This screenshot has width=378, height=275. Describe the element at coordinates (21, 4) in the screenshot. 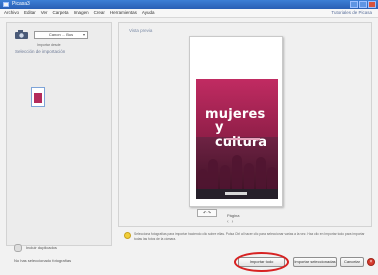

I see `window-title: Picasa3` at that location.